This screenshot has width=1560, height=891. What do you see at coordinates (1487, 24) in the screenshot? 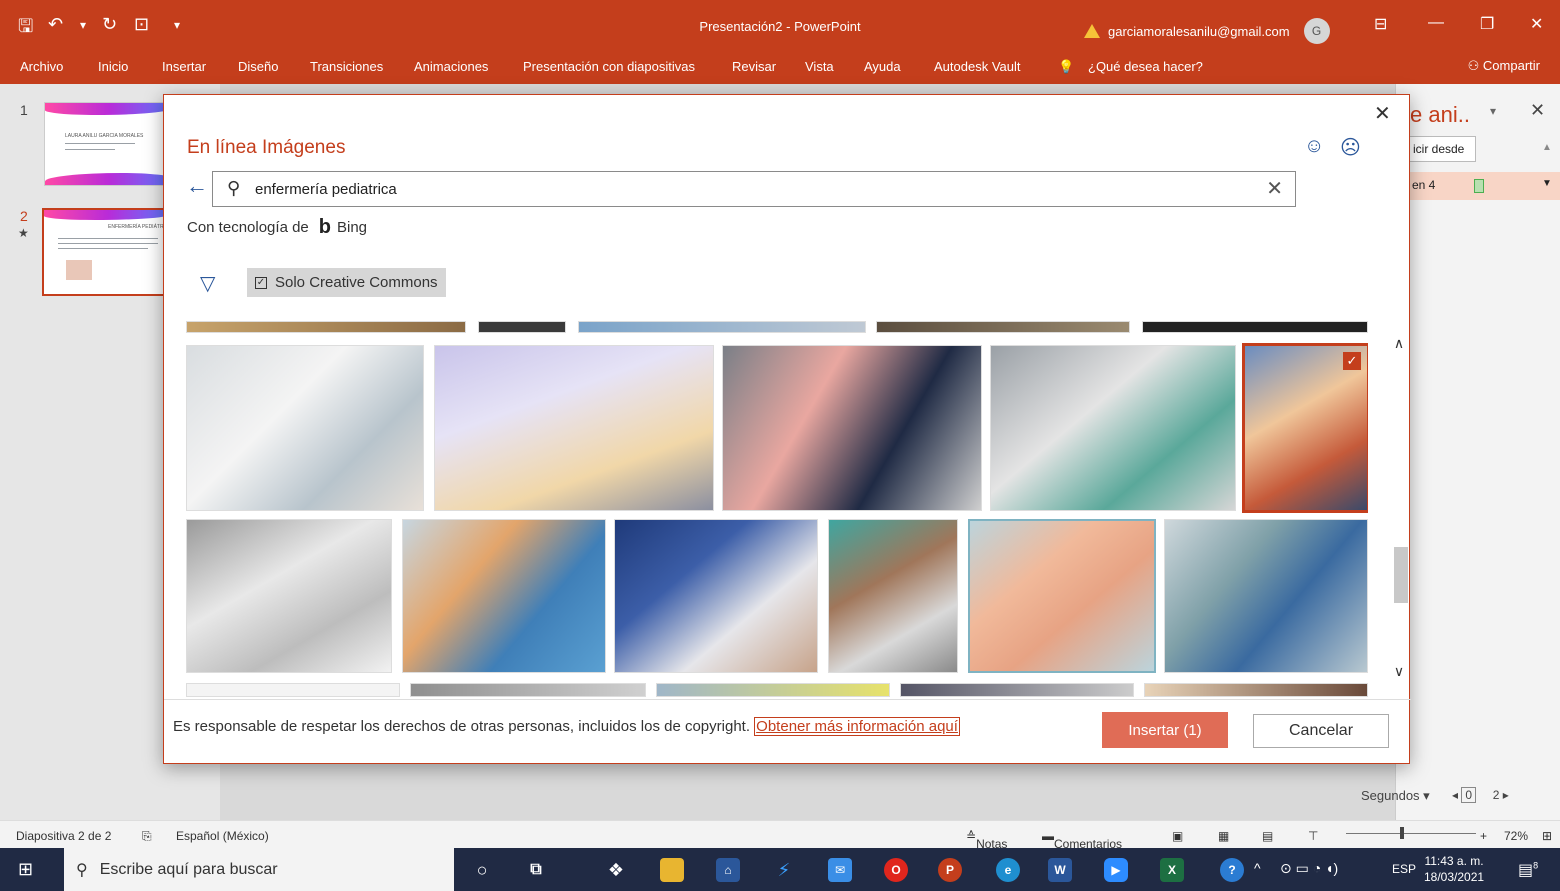
I see `restore-icon: ❐` at bounding box center [1487, 24].